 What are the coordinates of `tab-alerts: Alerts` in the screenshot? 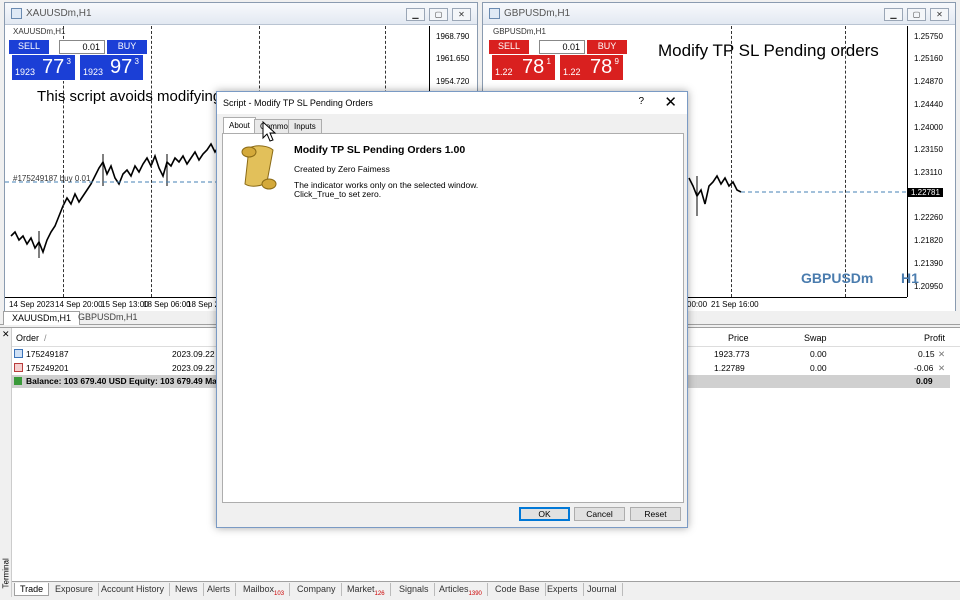 It's located at (219, 589).